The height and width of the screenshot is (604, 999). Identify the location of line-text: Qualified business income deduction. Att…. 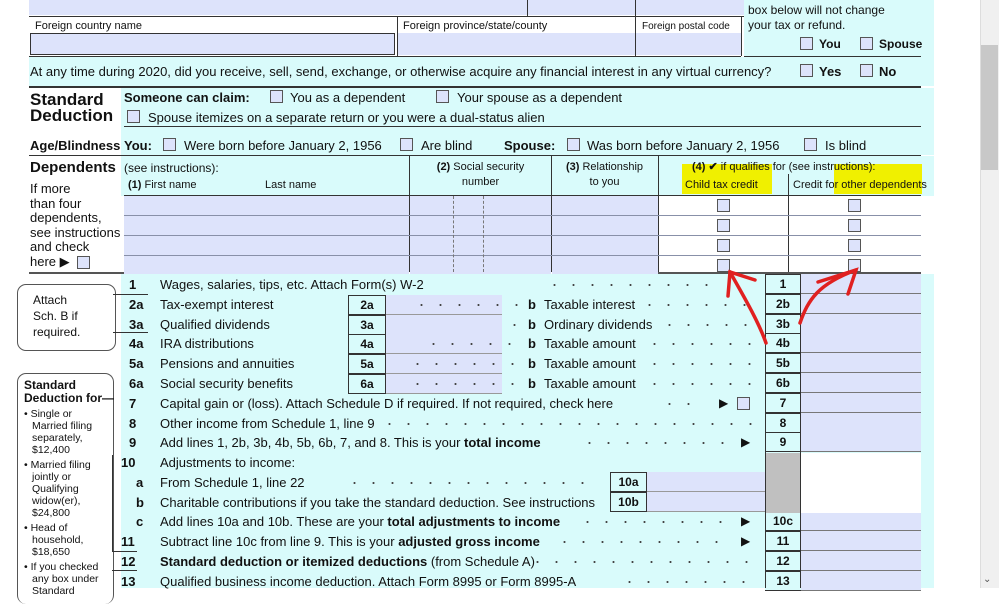
(368, 581).